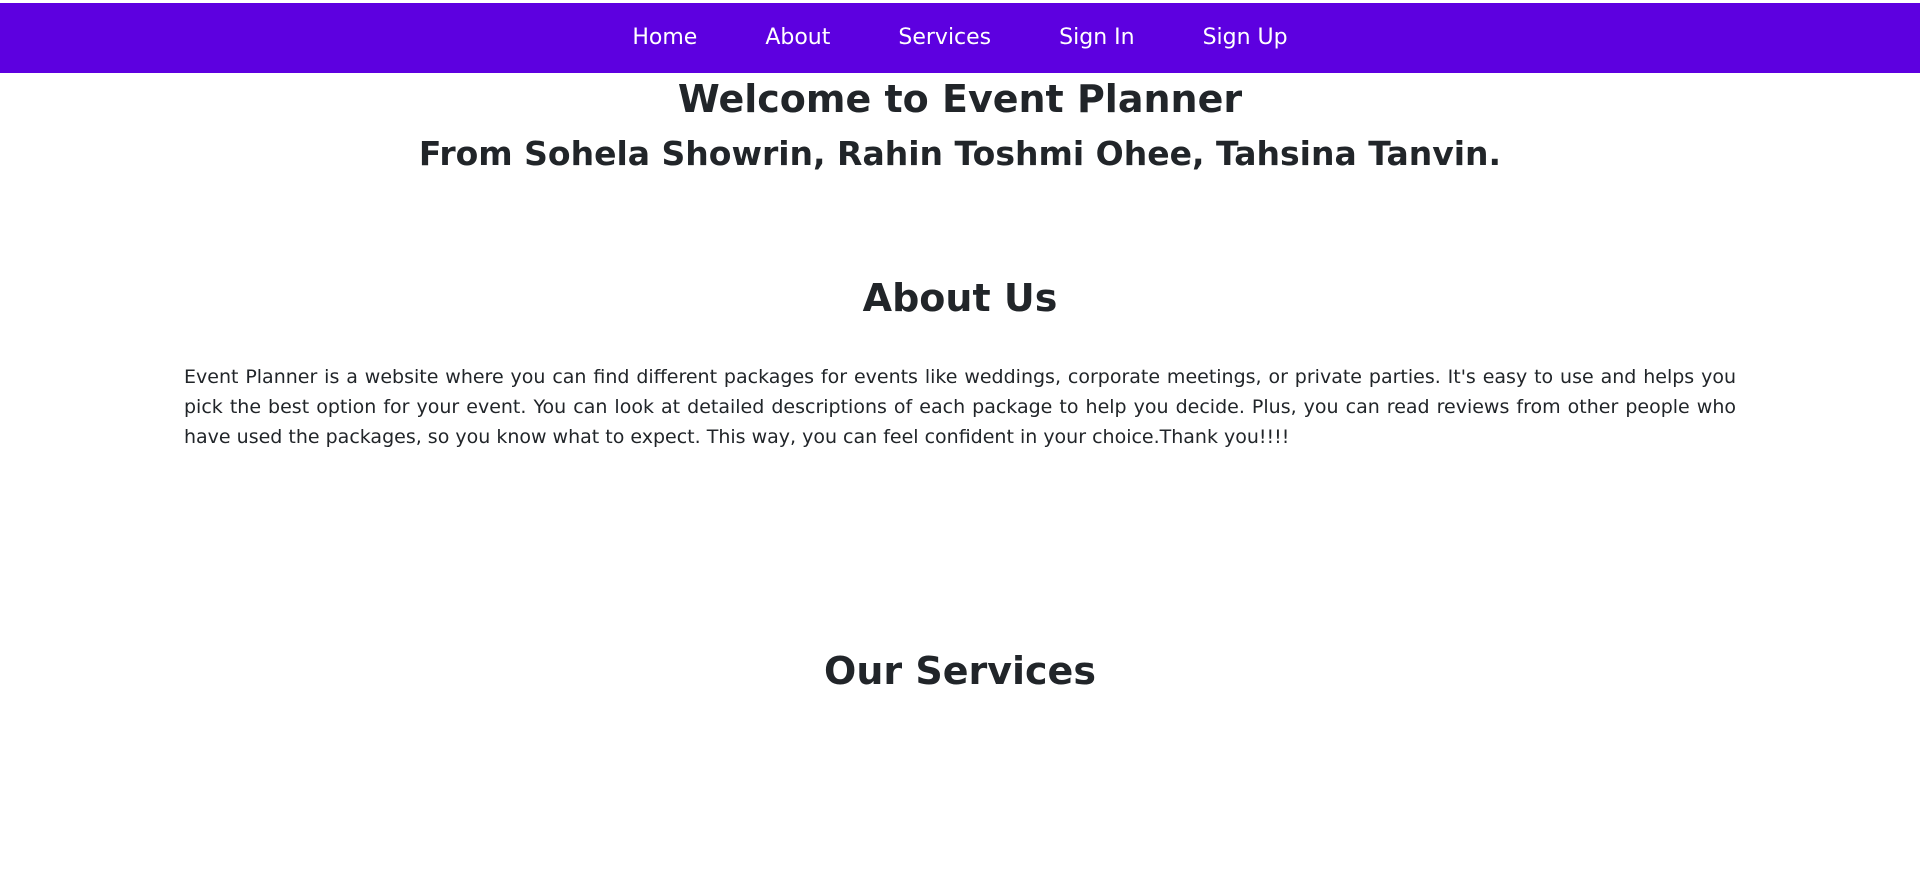 This screenshot has height=881, width=1920. What do you see at coordinates (797, 38) in the screenshot?
I see `nav-about-link: About` at bounding box center [797, 38].